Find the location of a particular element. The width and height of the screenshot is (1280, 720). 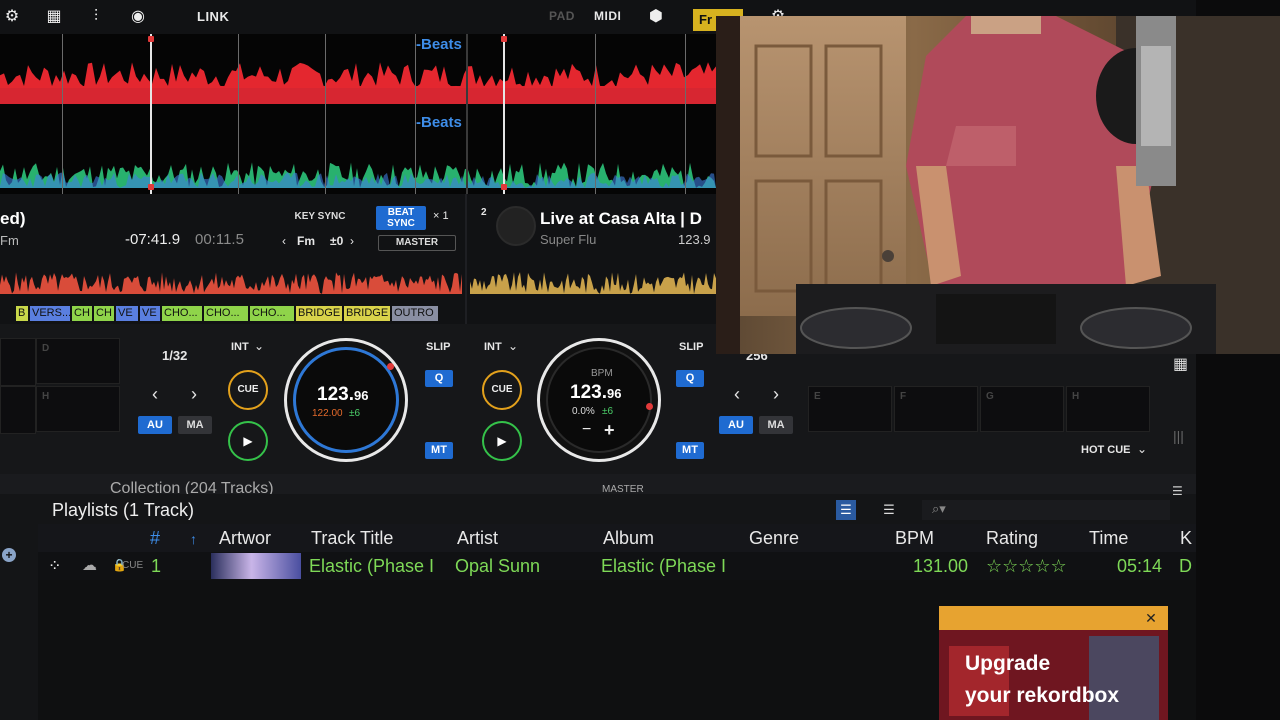

deck1-jog-wheel: 123.96 122.00 ±6 is located at coordinates (346, 400).